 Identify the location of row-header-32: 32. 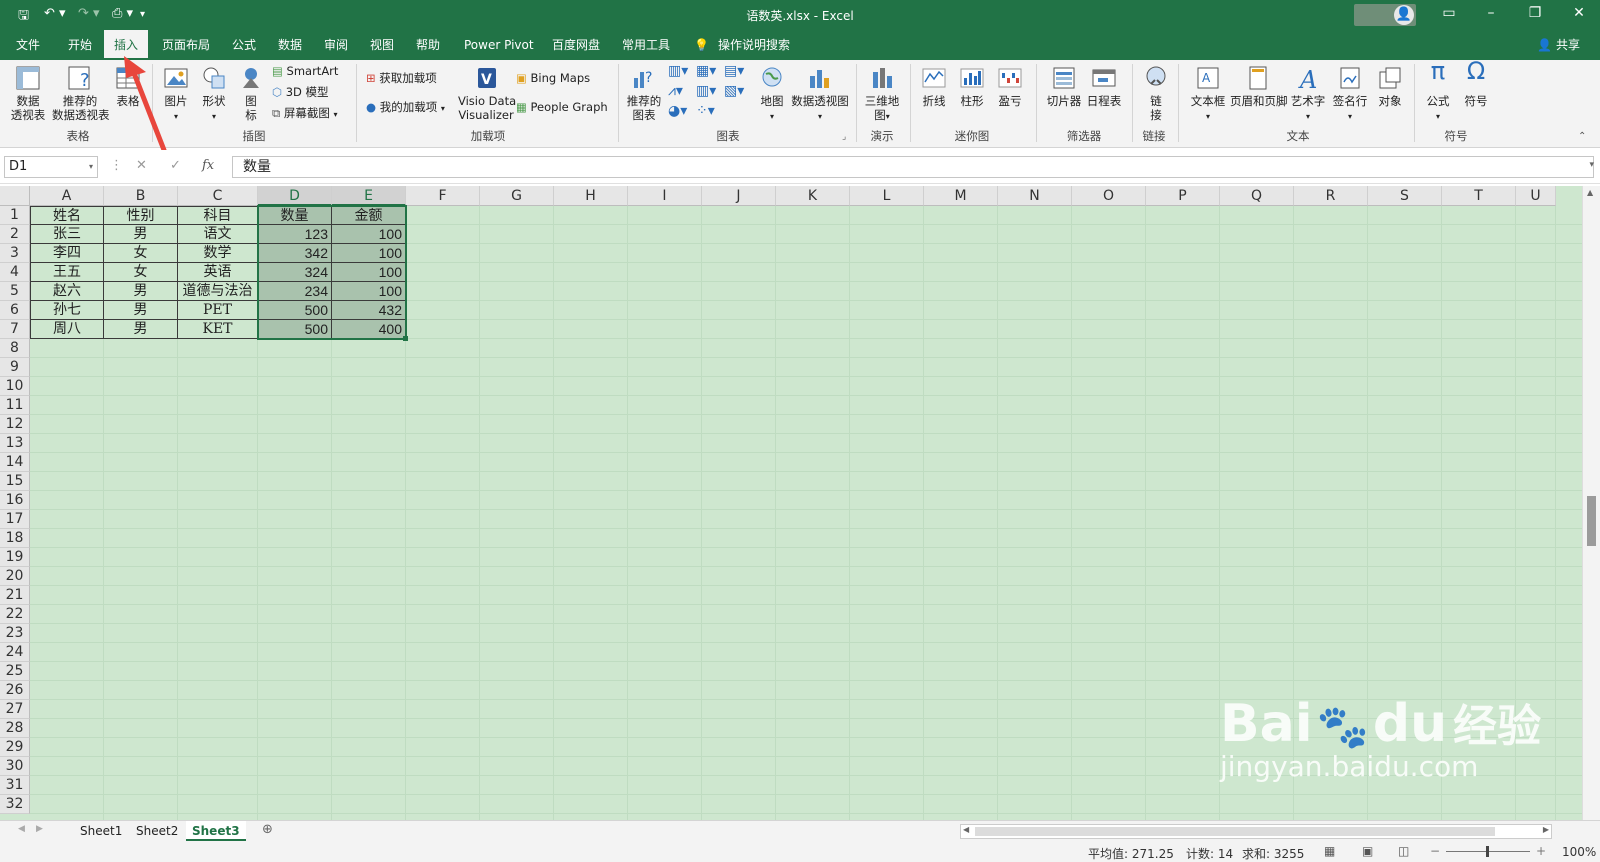
(15, 804).